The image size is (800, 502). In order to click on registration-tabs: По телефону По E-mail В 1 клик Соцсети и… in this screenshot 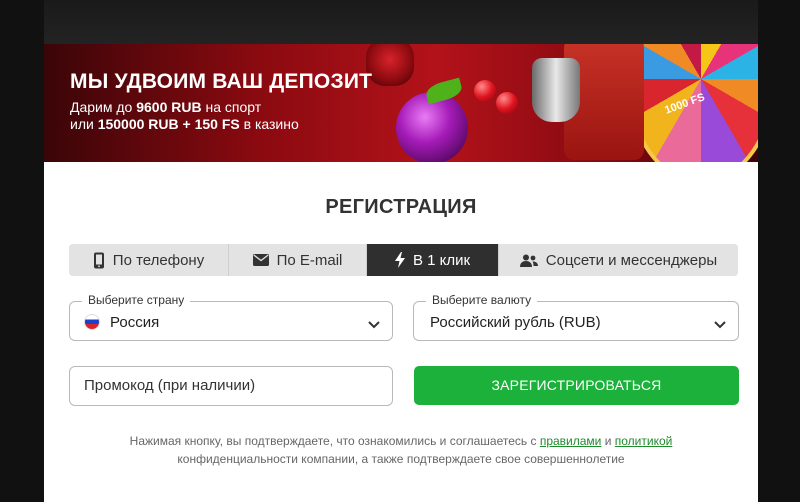, I will do `click(403, 260)`.